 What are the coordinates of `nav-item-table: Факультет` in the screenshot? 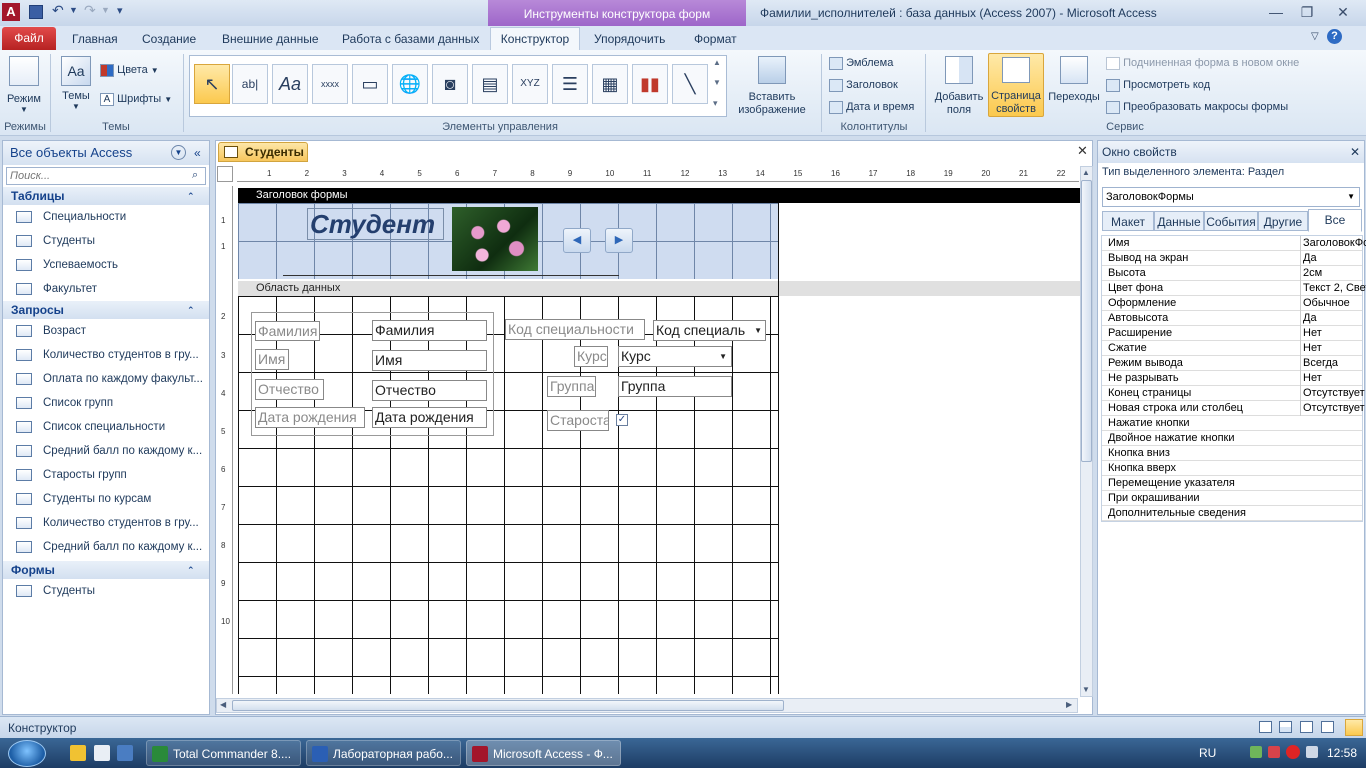 It's located at (106, 289).